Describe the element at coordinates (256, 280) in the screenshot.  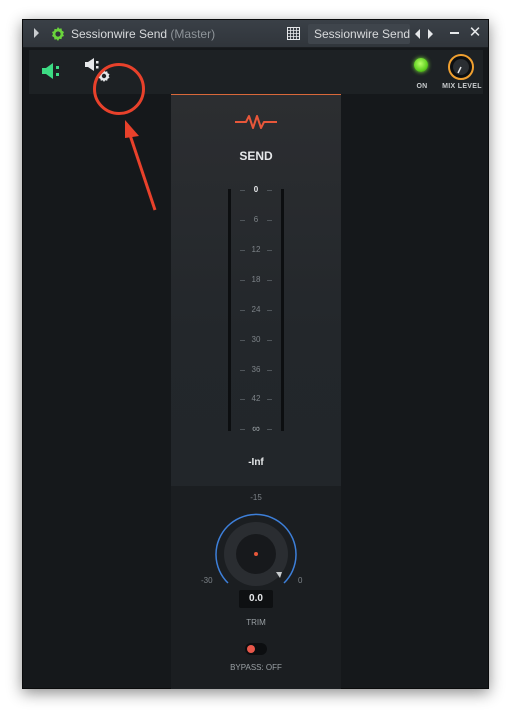
I see `meter-tick: 18` at that location.